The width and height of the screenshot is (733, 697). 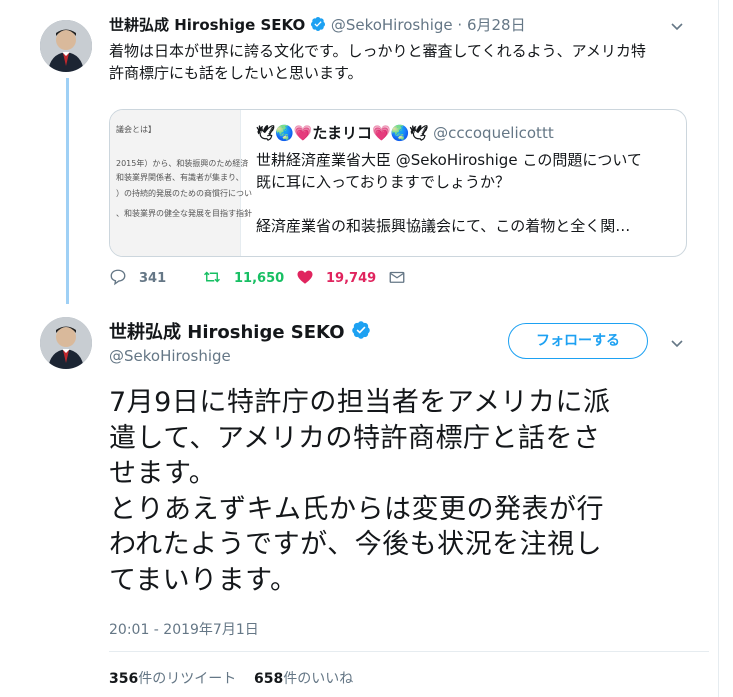 I want to click on quoted-text-line: 世耕経済産業省大臣 @SekoHiroshige この問題について, so click(x=449, y=160).